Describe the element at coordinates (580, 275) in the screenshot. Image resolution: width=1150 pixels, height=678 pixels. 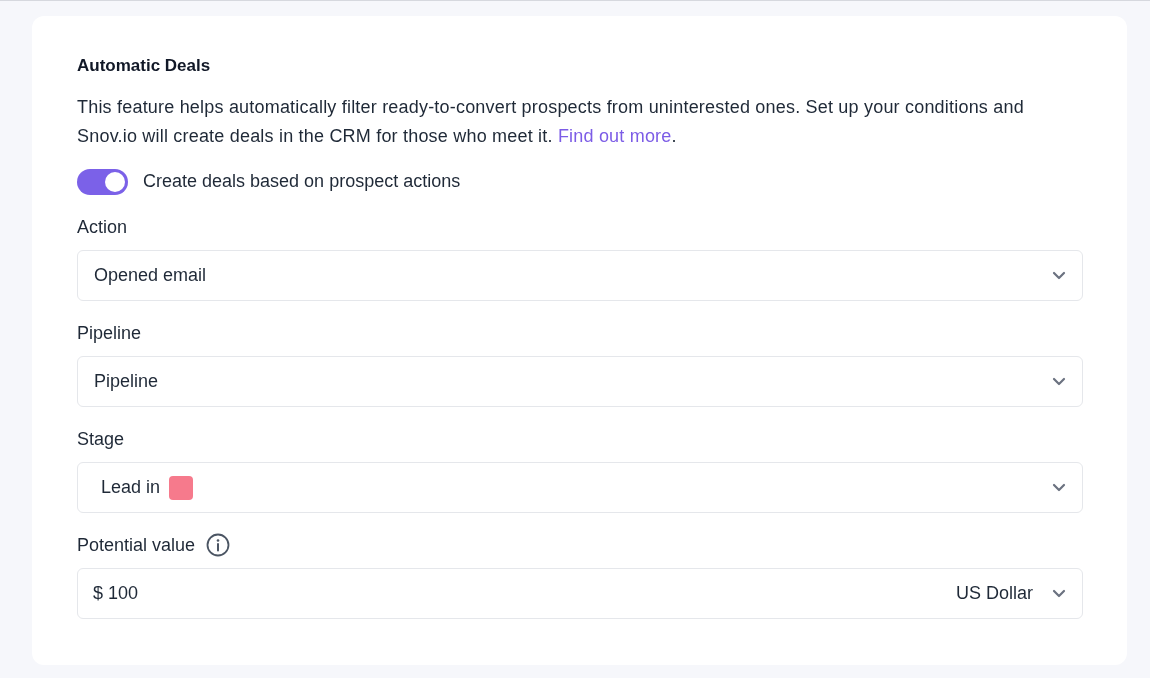
I see `select-field: Opened email` at that location.